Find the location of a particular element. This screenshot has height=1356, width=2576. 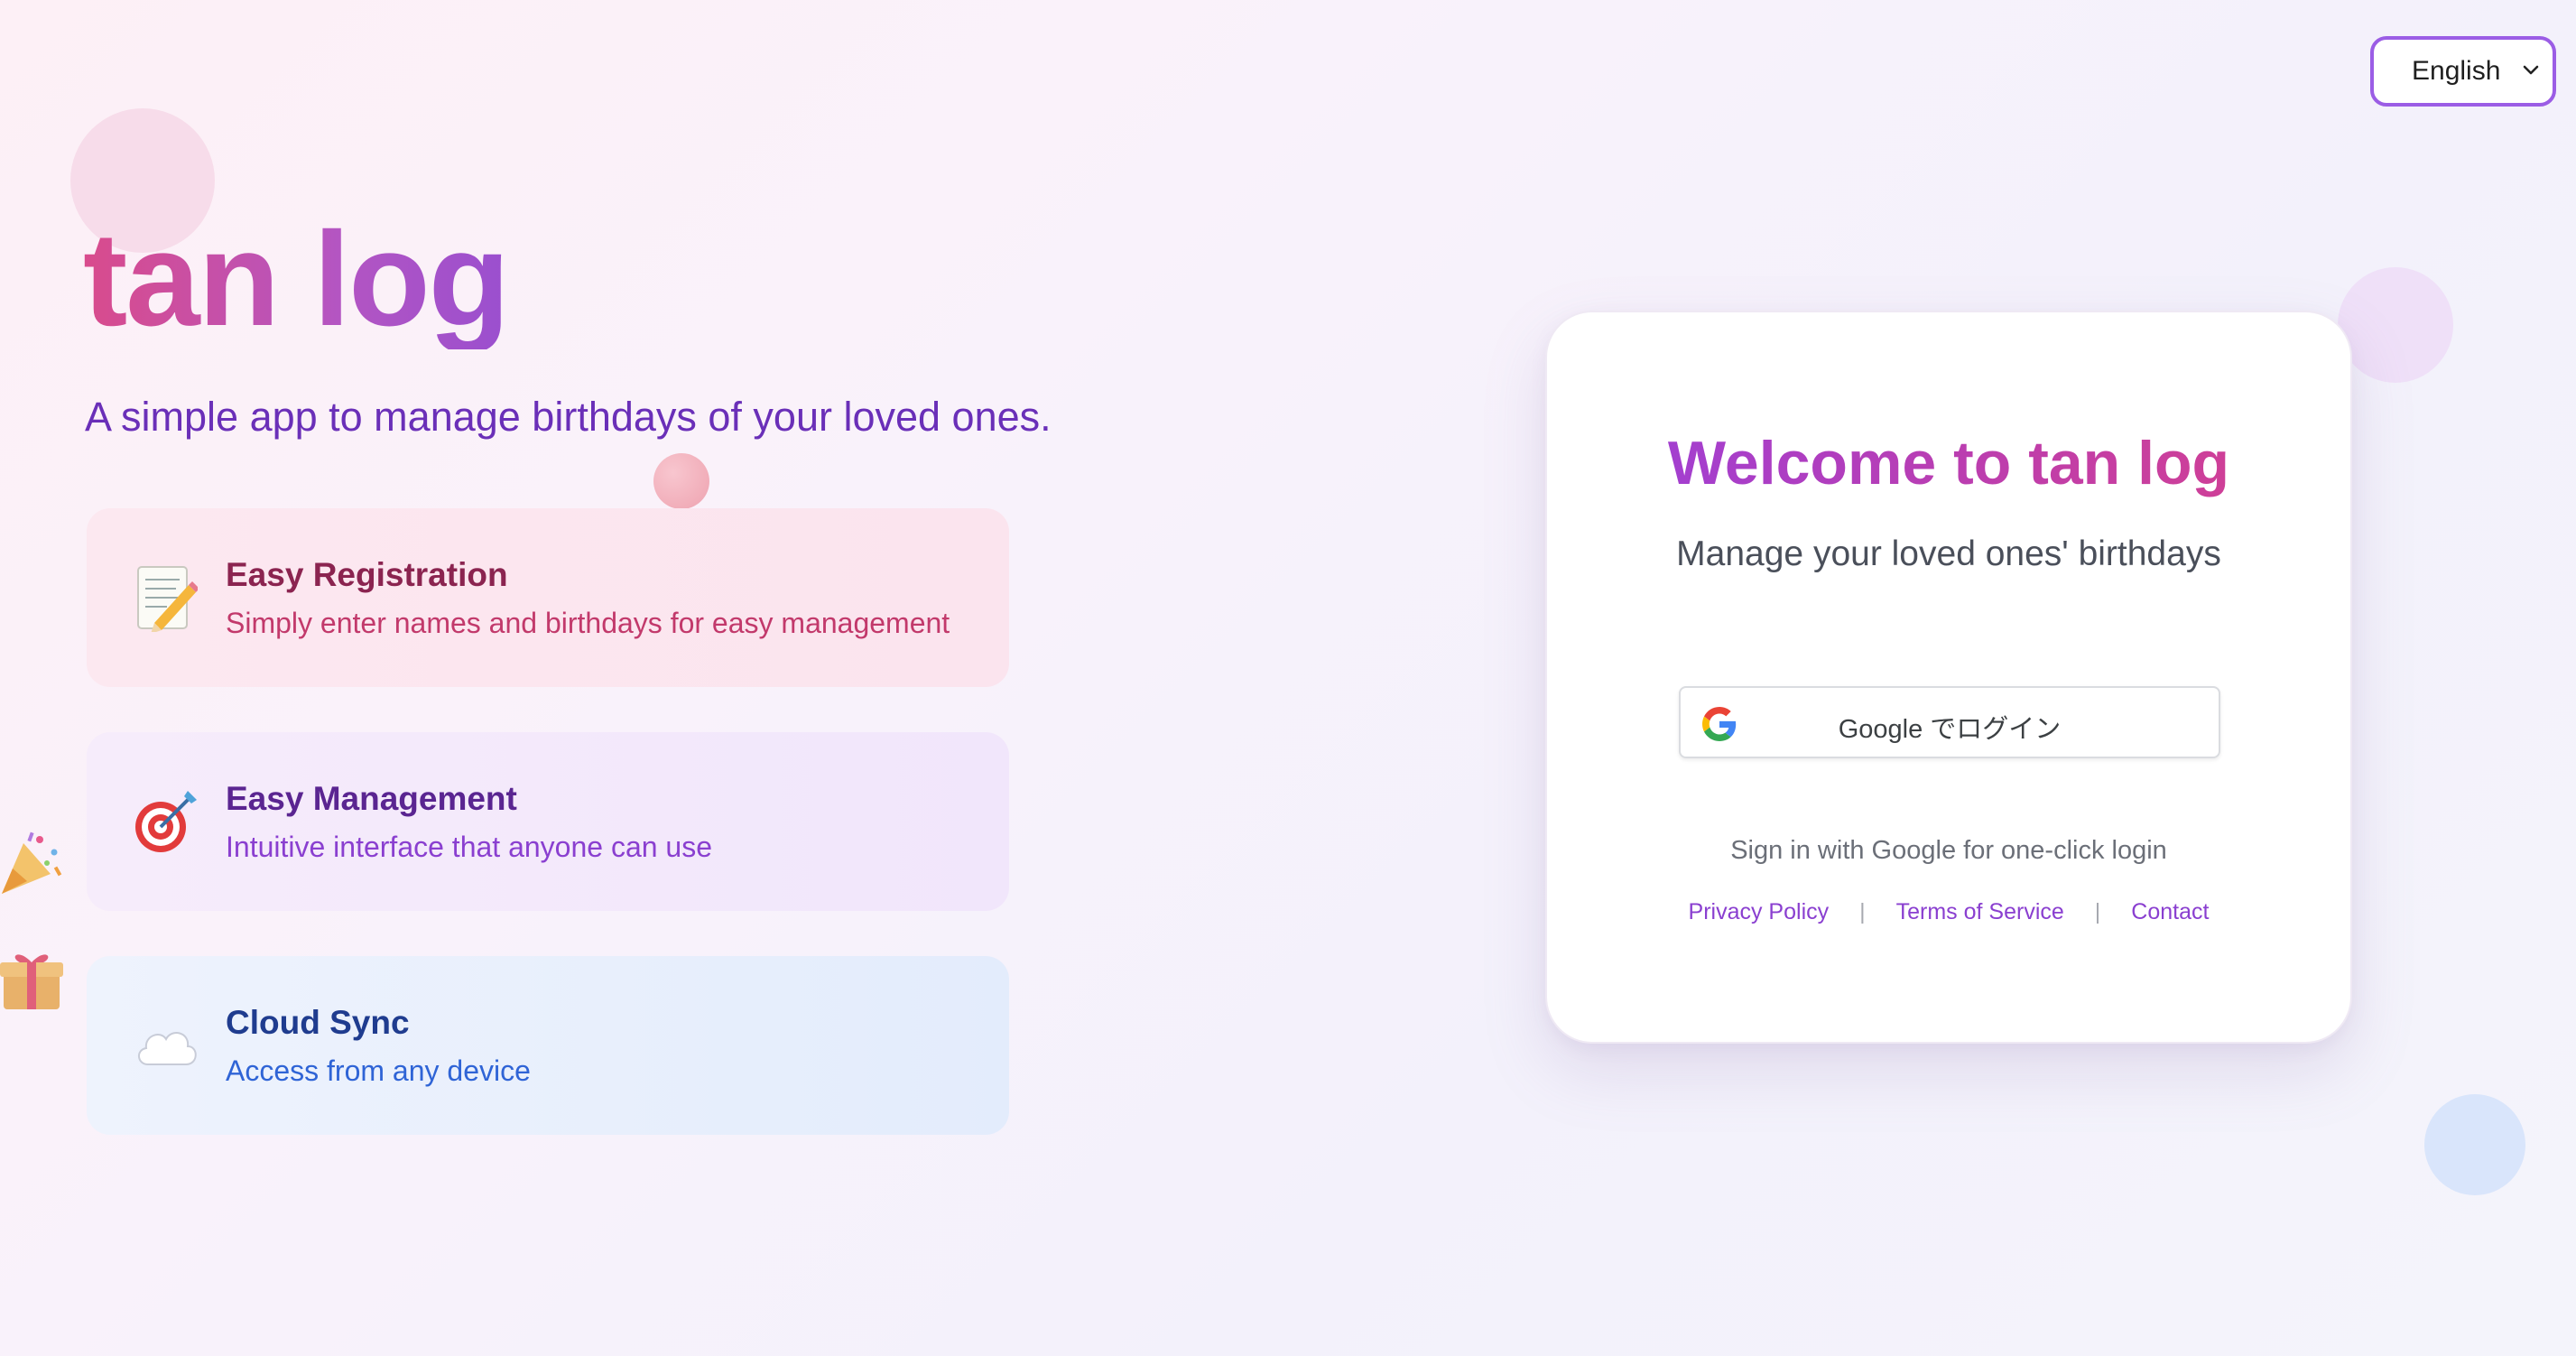

gift-icon is located at coordinates (31, 982).